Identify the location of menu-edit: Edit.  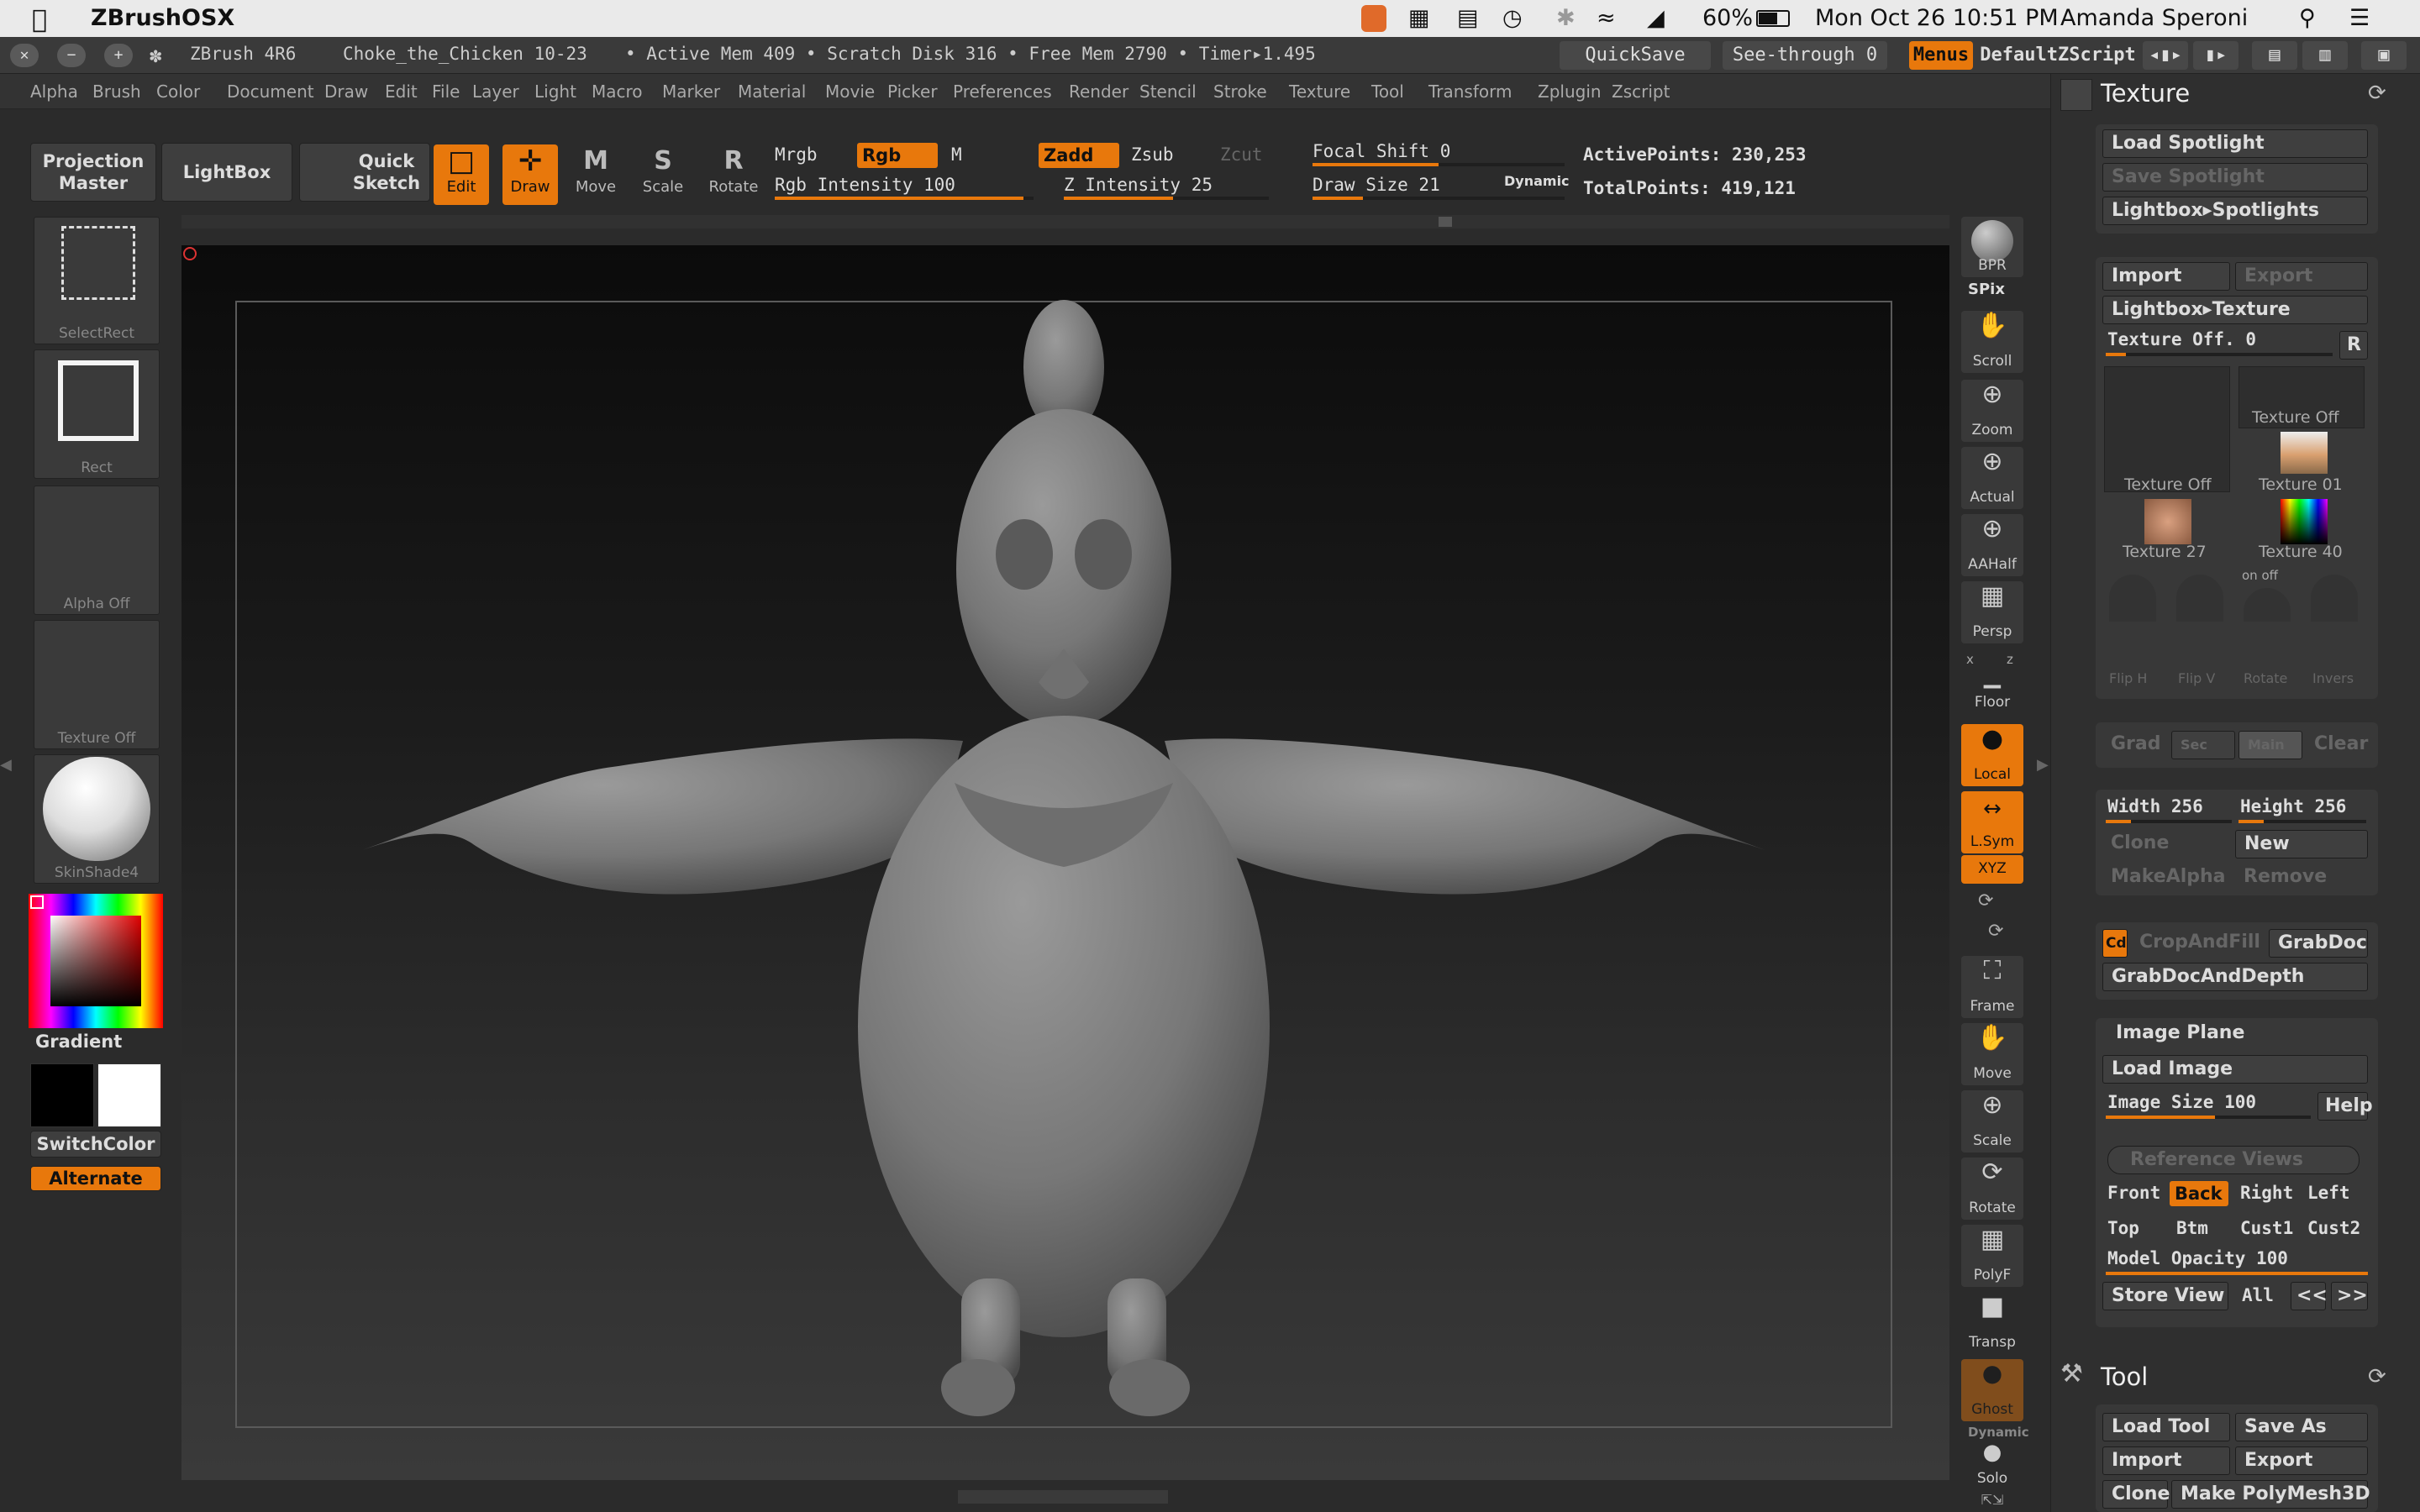
(401, 91).